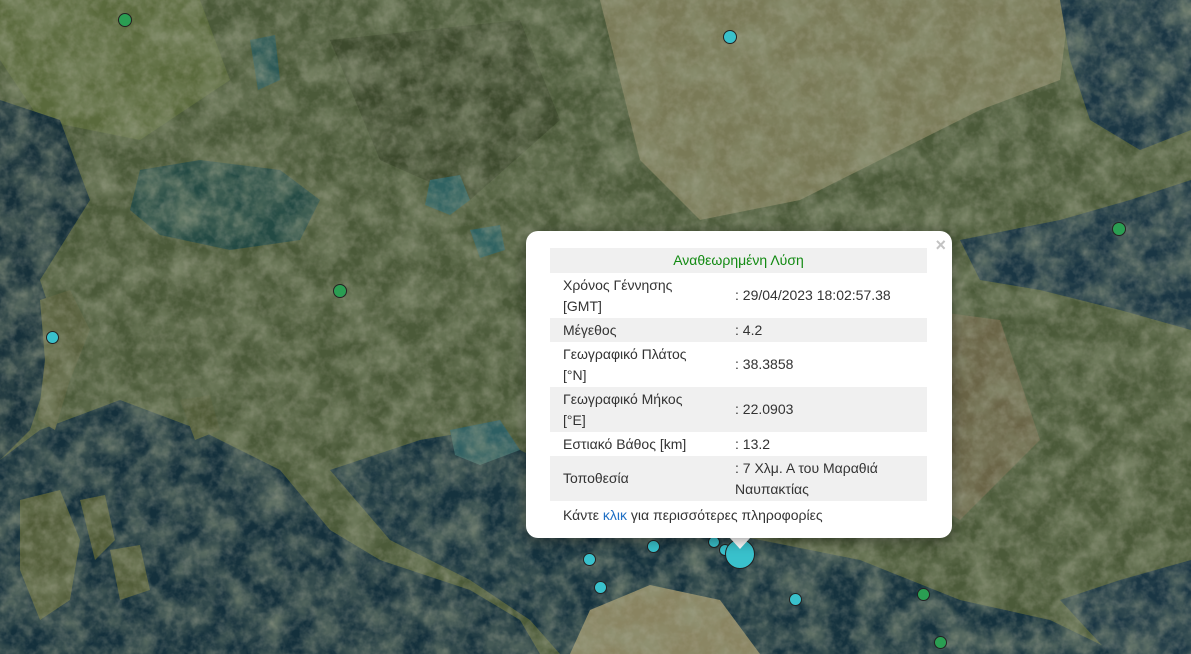  I want to click on latitude-label: Γεωγραφικό Πλάτος [°N], so click(625, 364).